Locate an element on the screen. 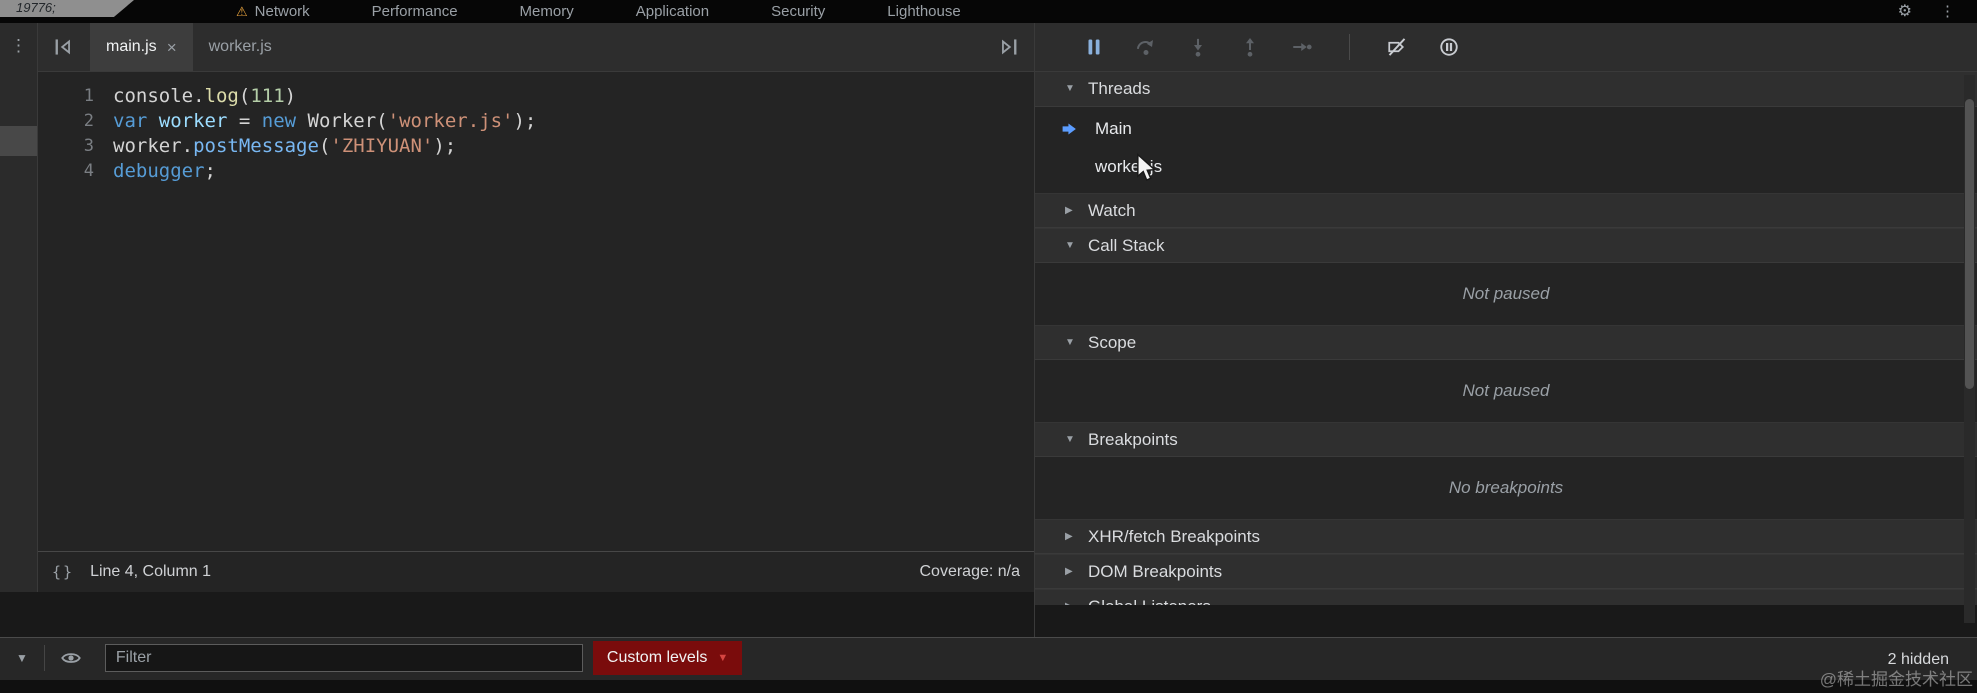 This screenshot has height=693, width=1977. deactivate-breakpoints-button is located at coordinates (1397, 47).